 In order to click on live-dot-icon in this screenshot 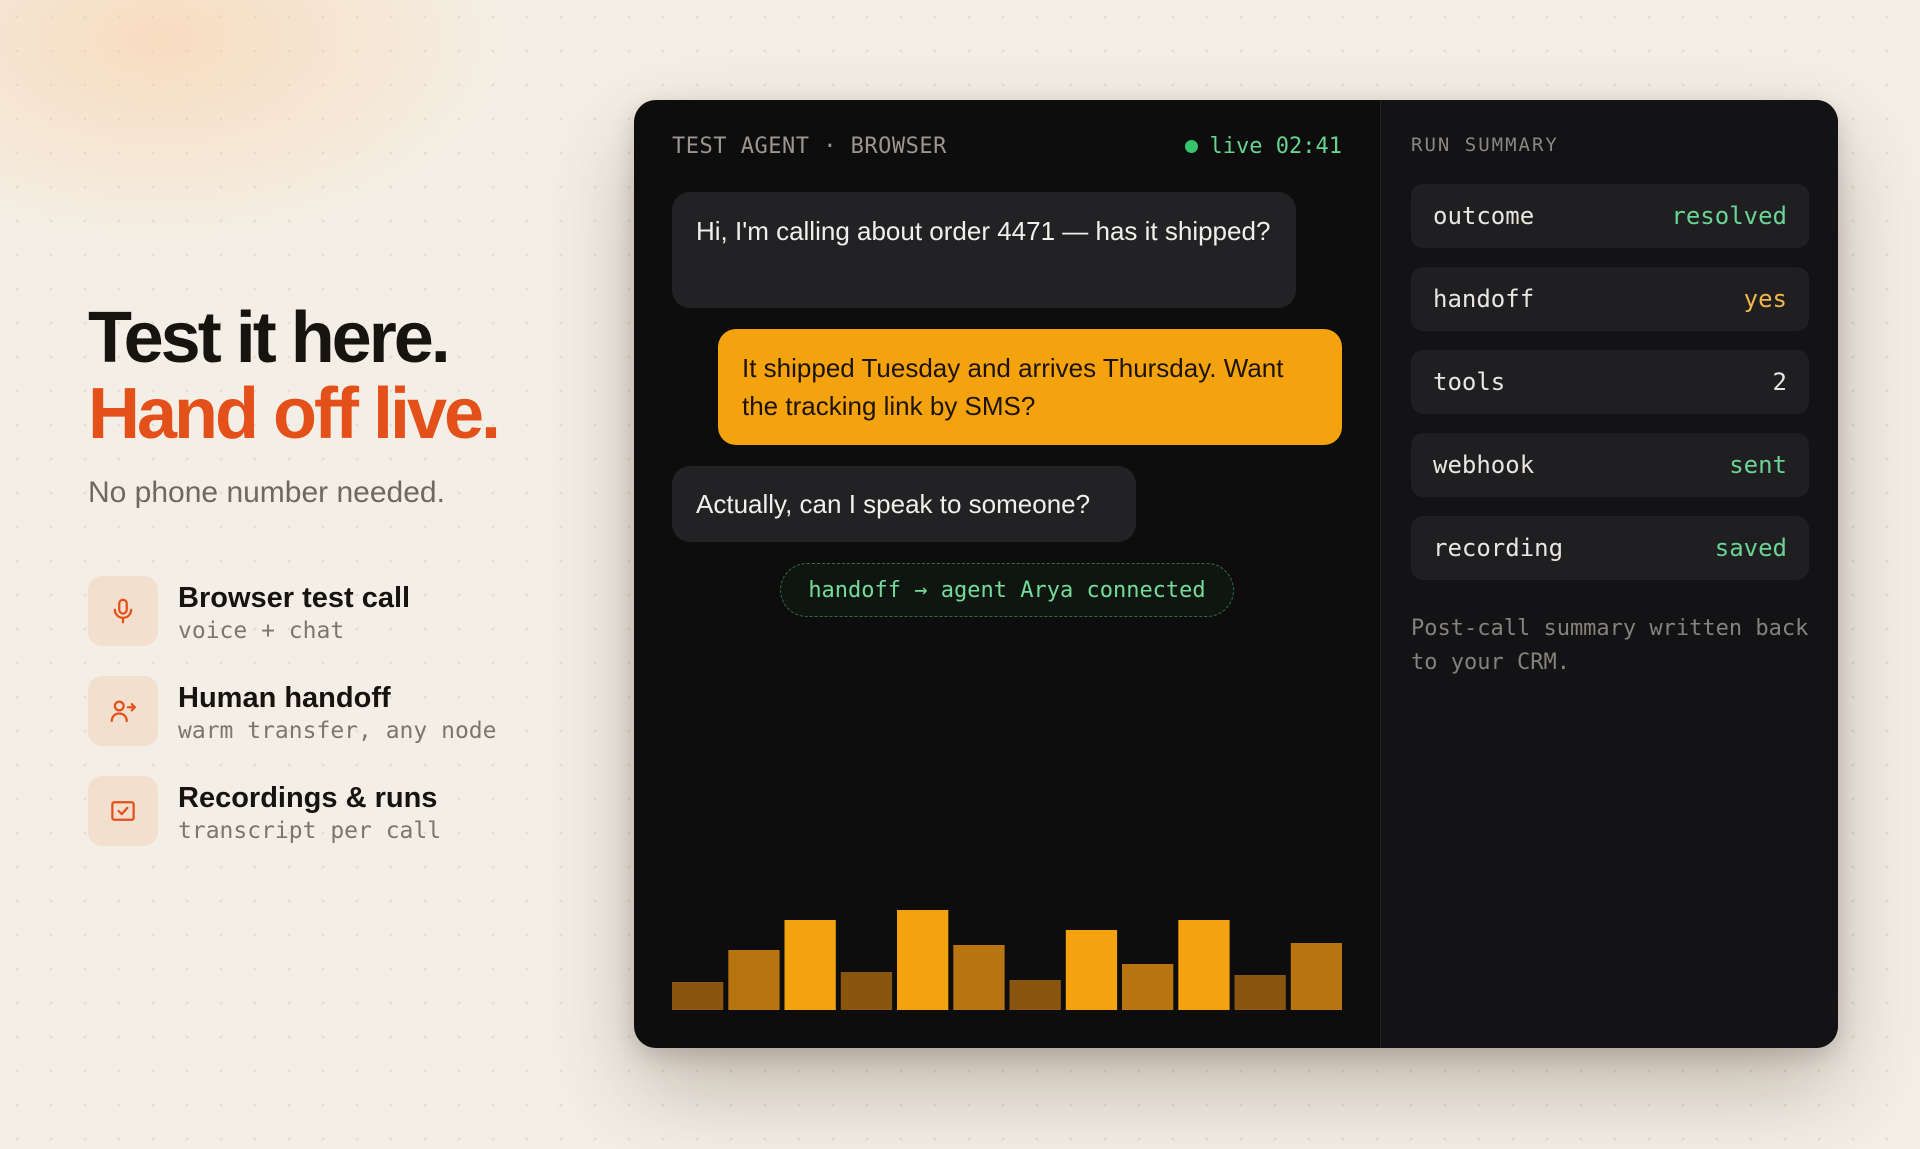, I will do `click(1191, 146)`.